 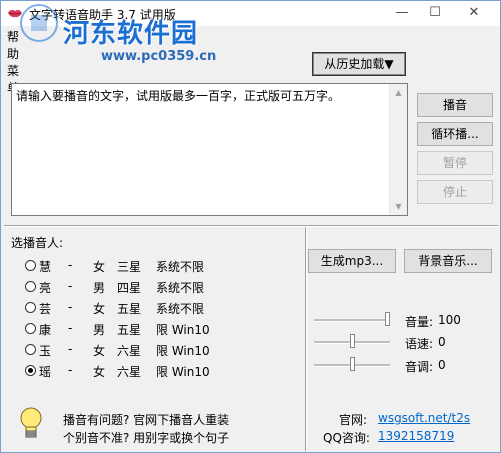 I want to click on voice-name: 玉, so click(x=45, y=351).